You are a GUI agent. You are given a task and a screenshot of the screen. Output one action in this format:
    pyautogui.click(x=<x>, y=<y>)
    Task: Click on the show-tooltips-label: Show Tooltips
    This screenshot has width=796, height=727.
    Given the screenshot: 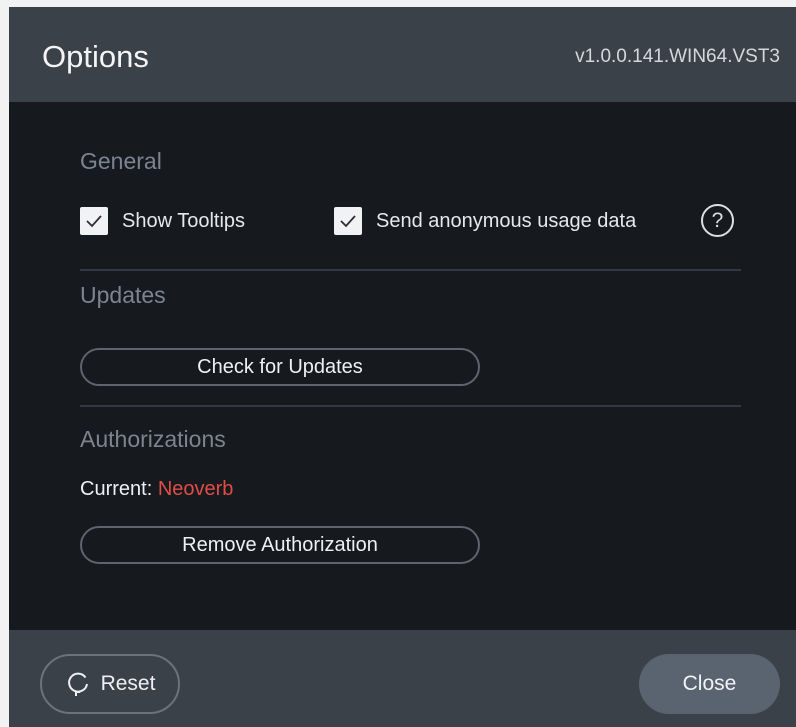 What is the action you would take?
    pyautogui.click(x=184, y=220)
    